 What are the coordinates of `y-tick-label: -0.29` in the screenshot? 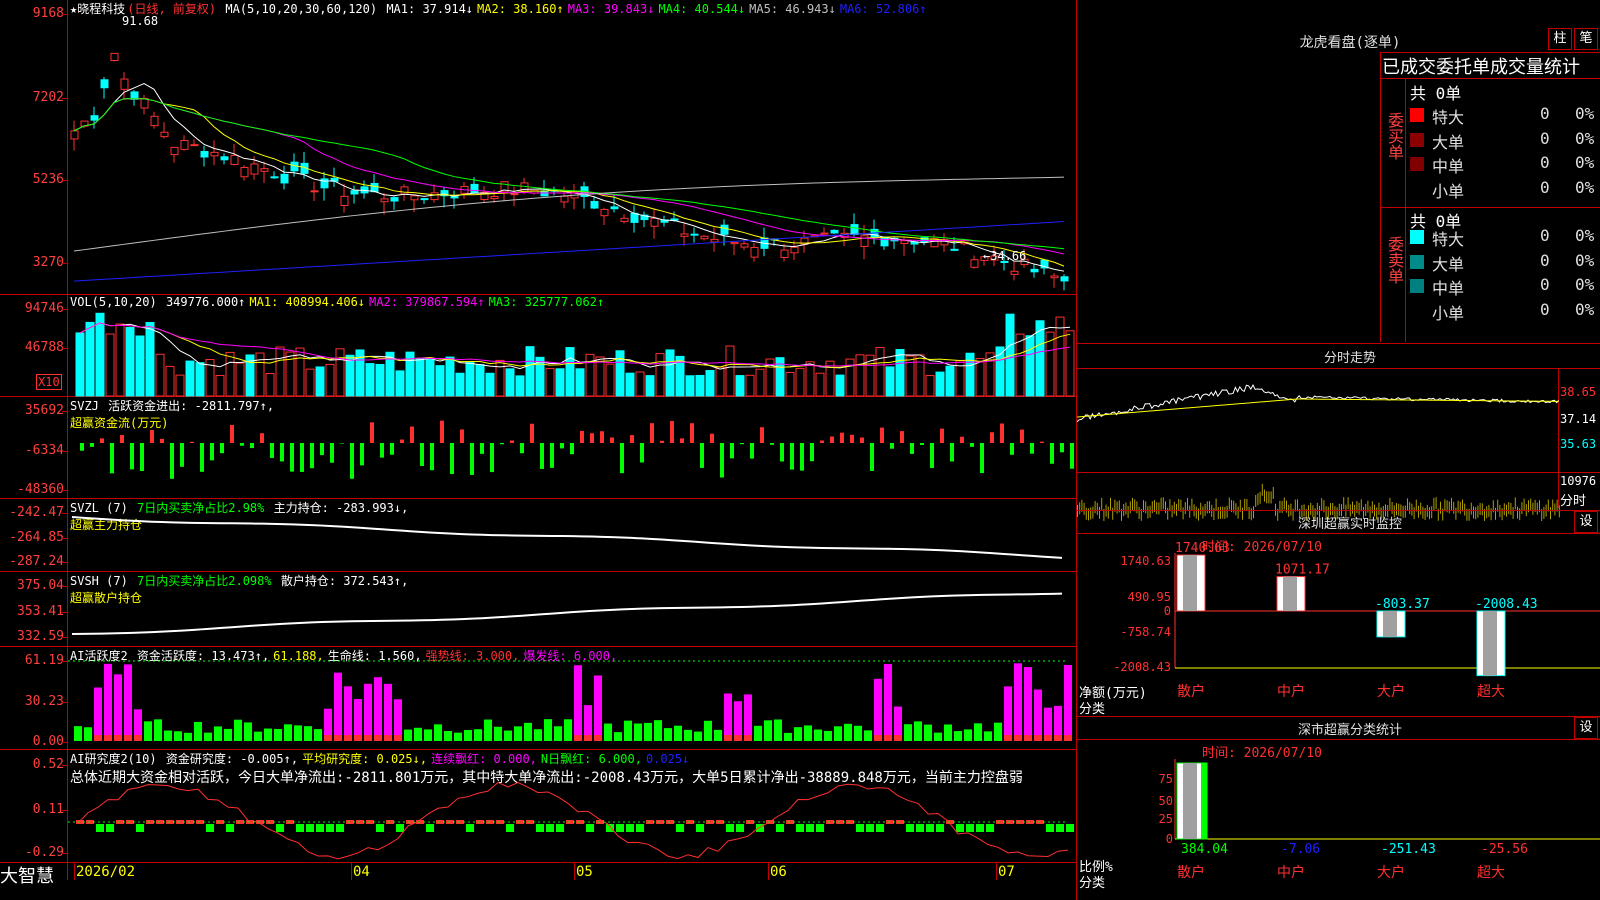 It's located at (44, 852).